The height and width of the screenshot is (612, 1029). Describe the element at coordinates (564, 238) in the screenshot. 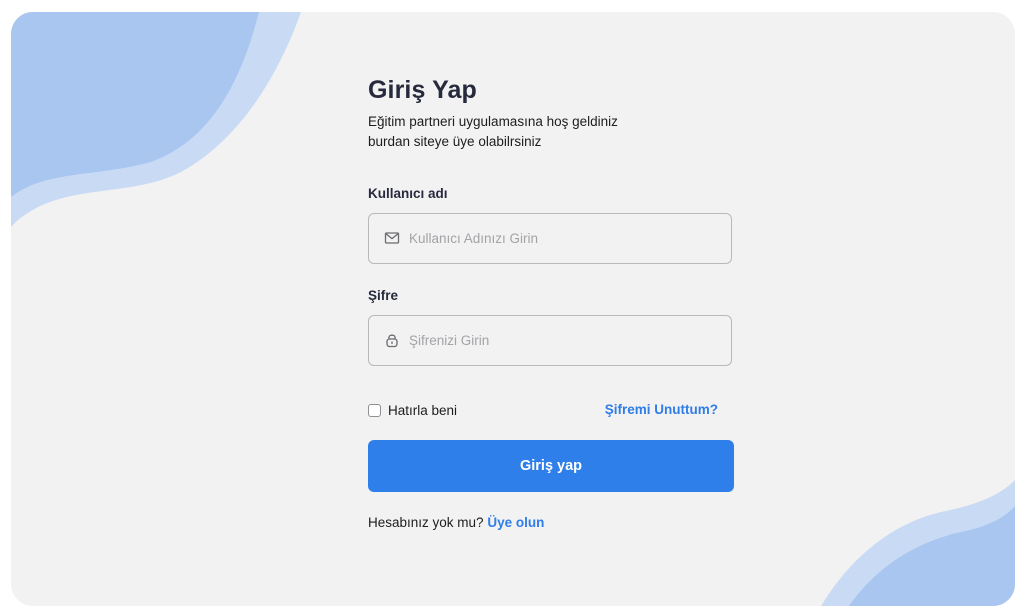

I see `username-input` at that location.